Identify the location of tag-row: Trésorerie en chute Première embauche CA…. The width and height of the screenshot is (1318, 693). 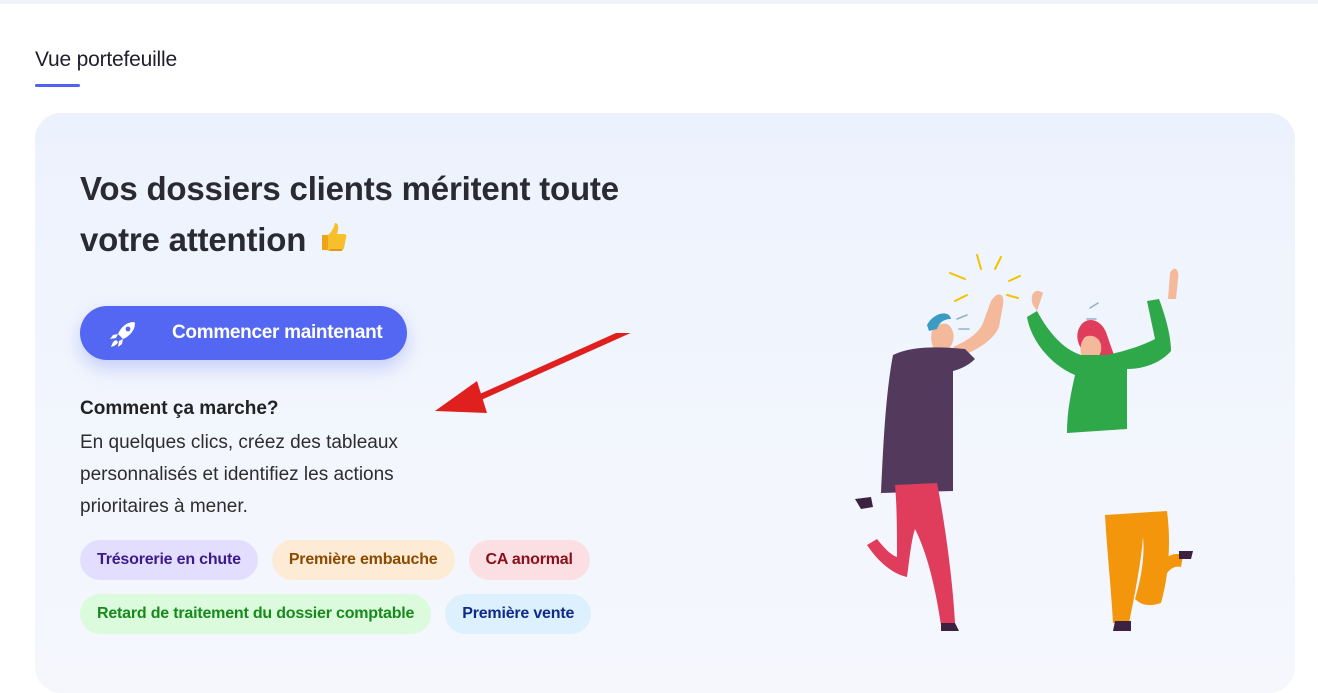
(340, 560).